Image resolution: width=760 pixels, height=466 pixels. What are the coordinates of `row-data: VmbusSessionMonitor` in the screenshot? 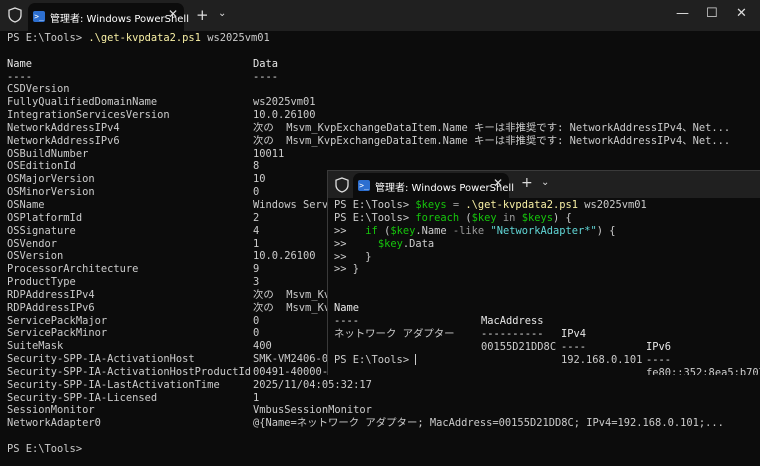 It's located at (312, 410).